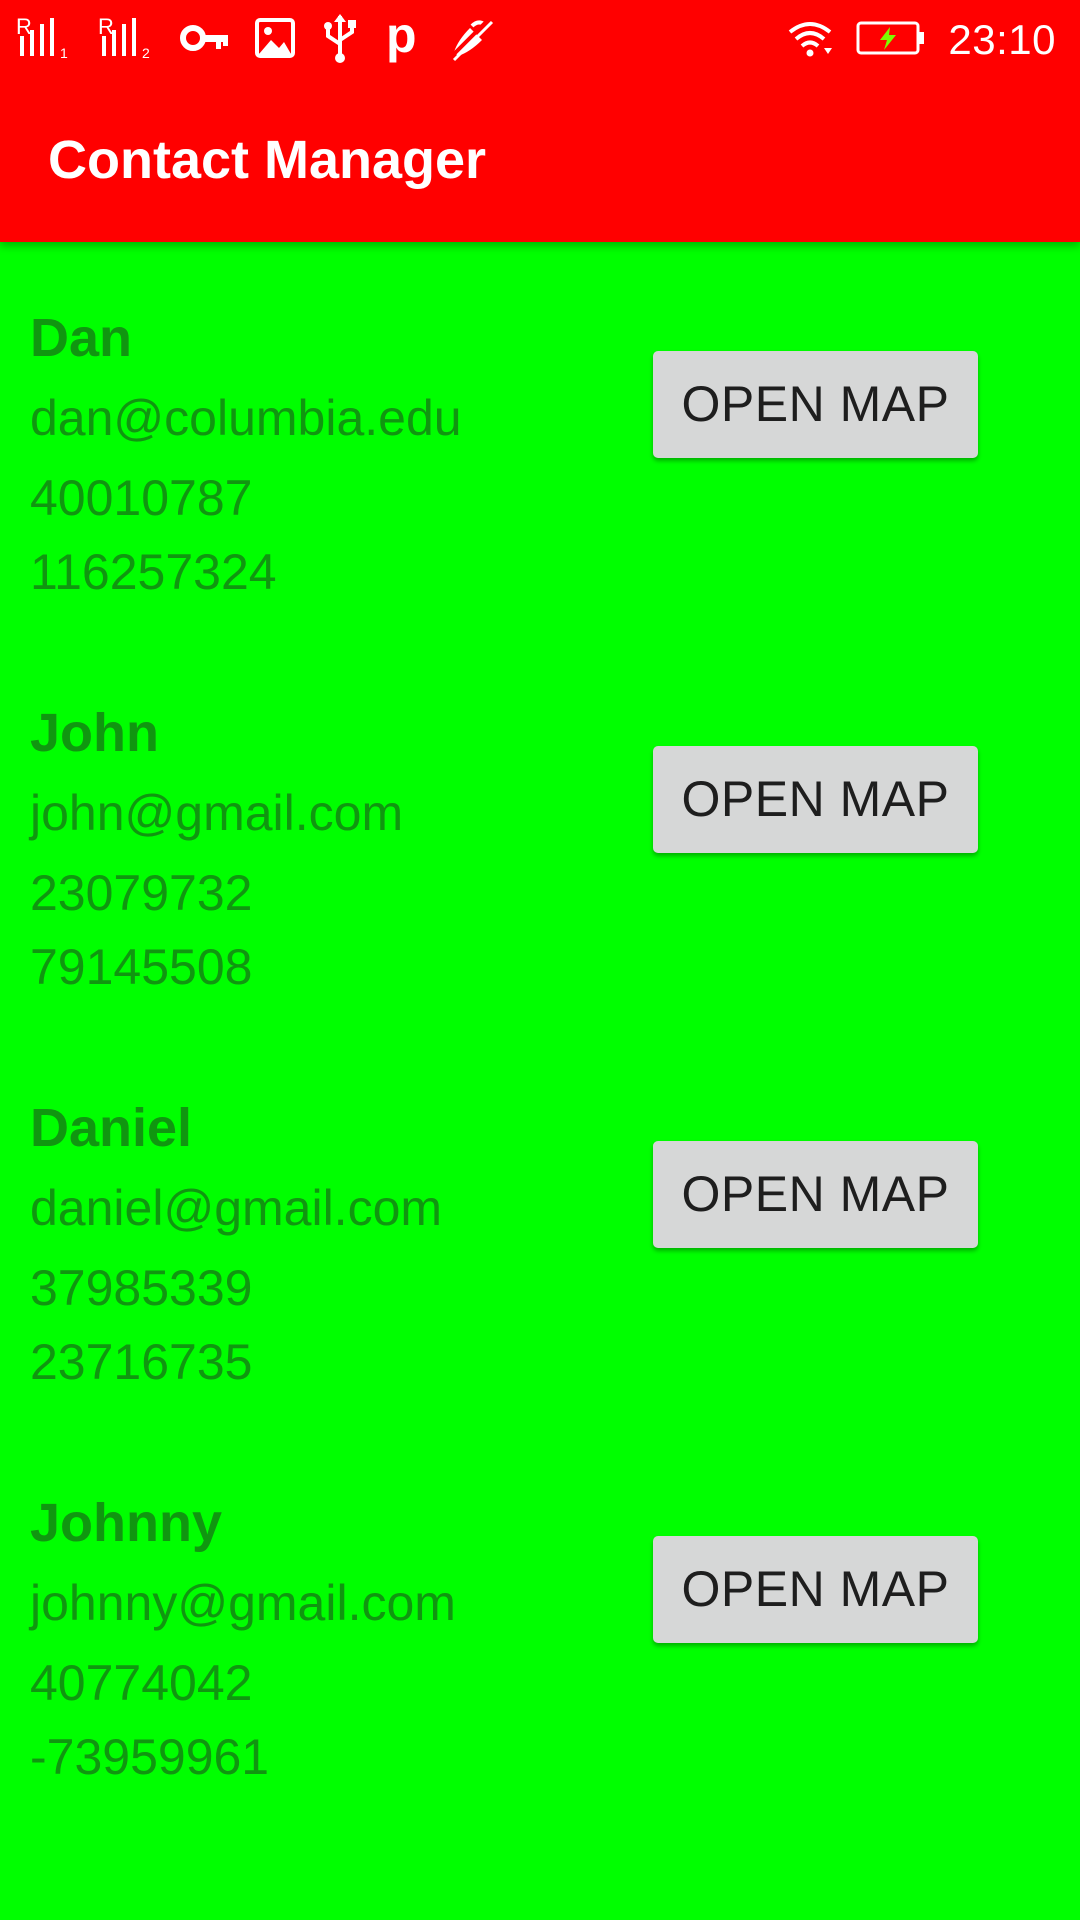 The image size is (1080, 1920). What do you see at coordinates (540, 39) in the screenshot?
I see `status-bar: R 1 R 2 p 23:10` at bounding box center [540, 39].